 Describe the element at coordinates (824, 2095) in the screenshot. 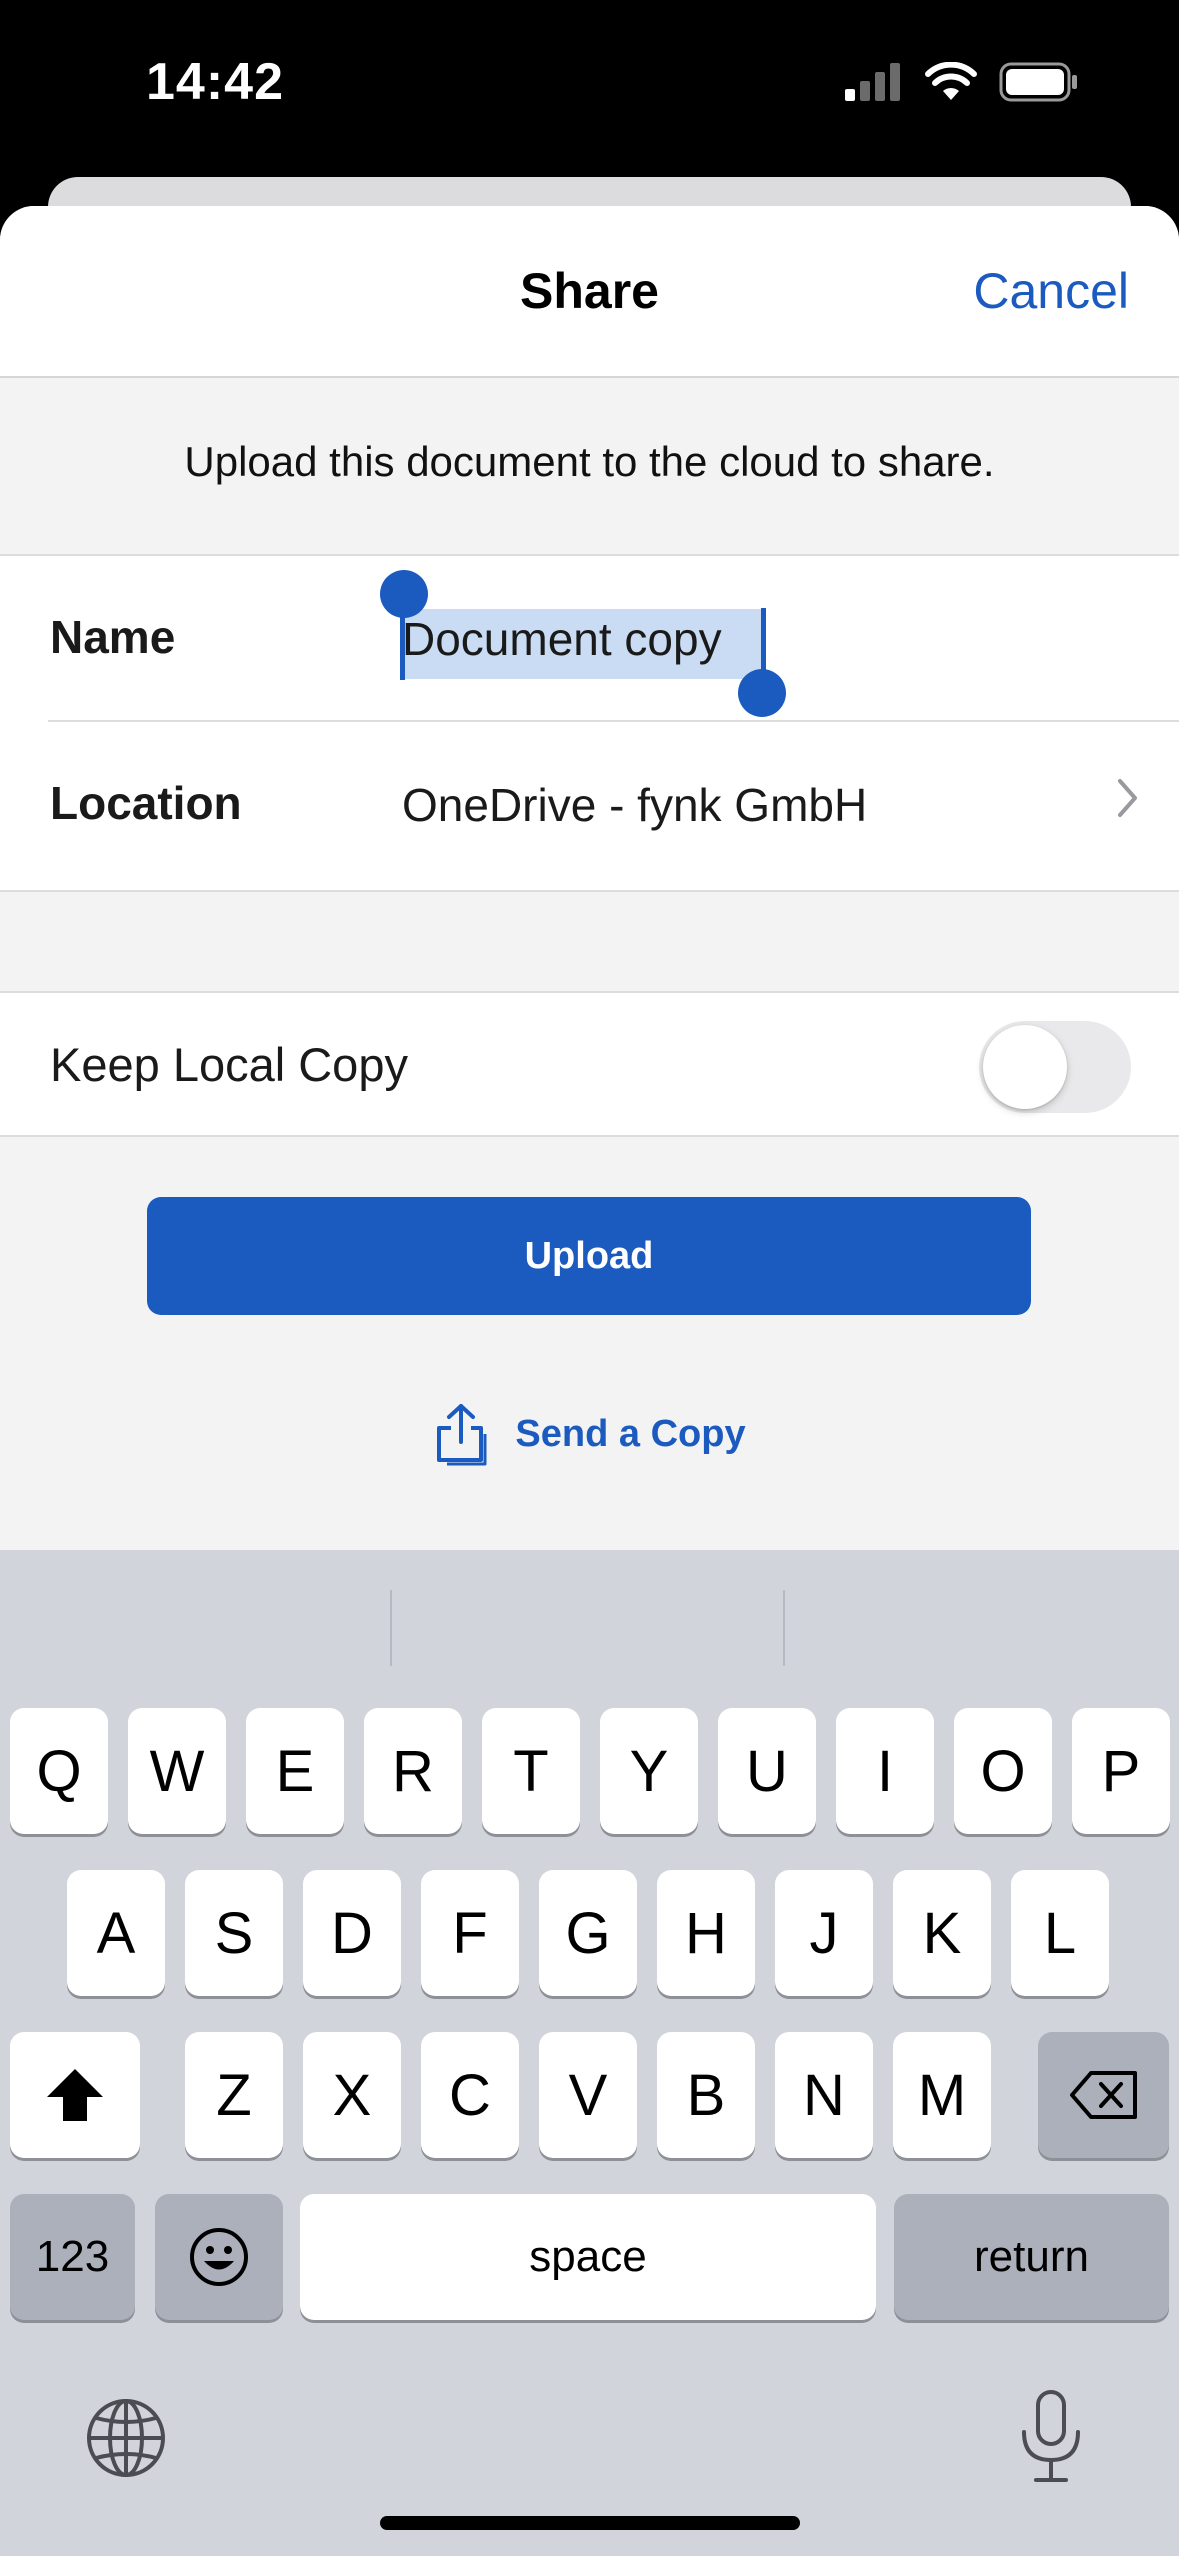

I see `key-n: N` at that location.